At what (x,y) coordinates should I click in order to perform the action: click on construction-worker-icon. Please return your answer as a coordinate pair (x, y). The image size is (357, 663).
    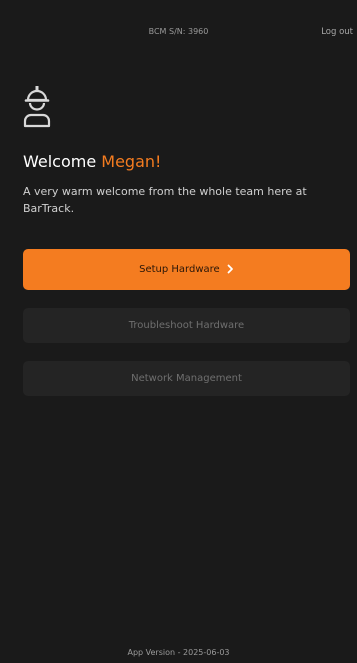
    Looking at the image, I should click on (37, 107).